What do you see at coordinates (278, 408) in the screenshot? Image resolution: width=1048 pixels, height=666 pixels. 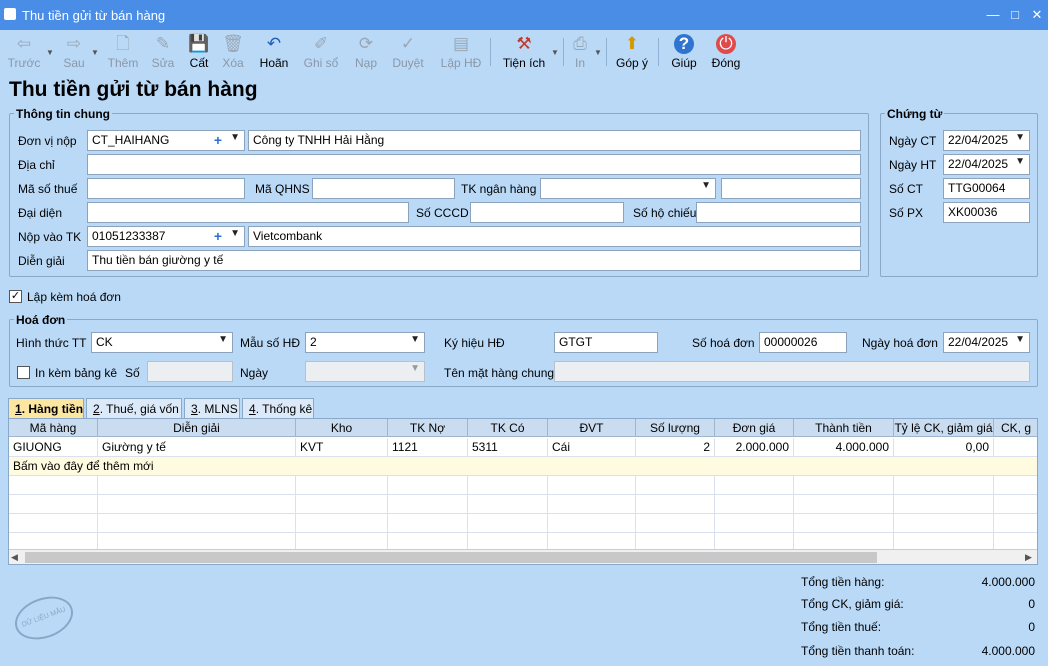 I see `tab-statistics: 4. Thống kê` at bounding box center [278, 408].